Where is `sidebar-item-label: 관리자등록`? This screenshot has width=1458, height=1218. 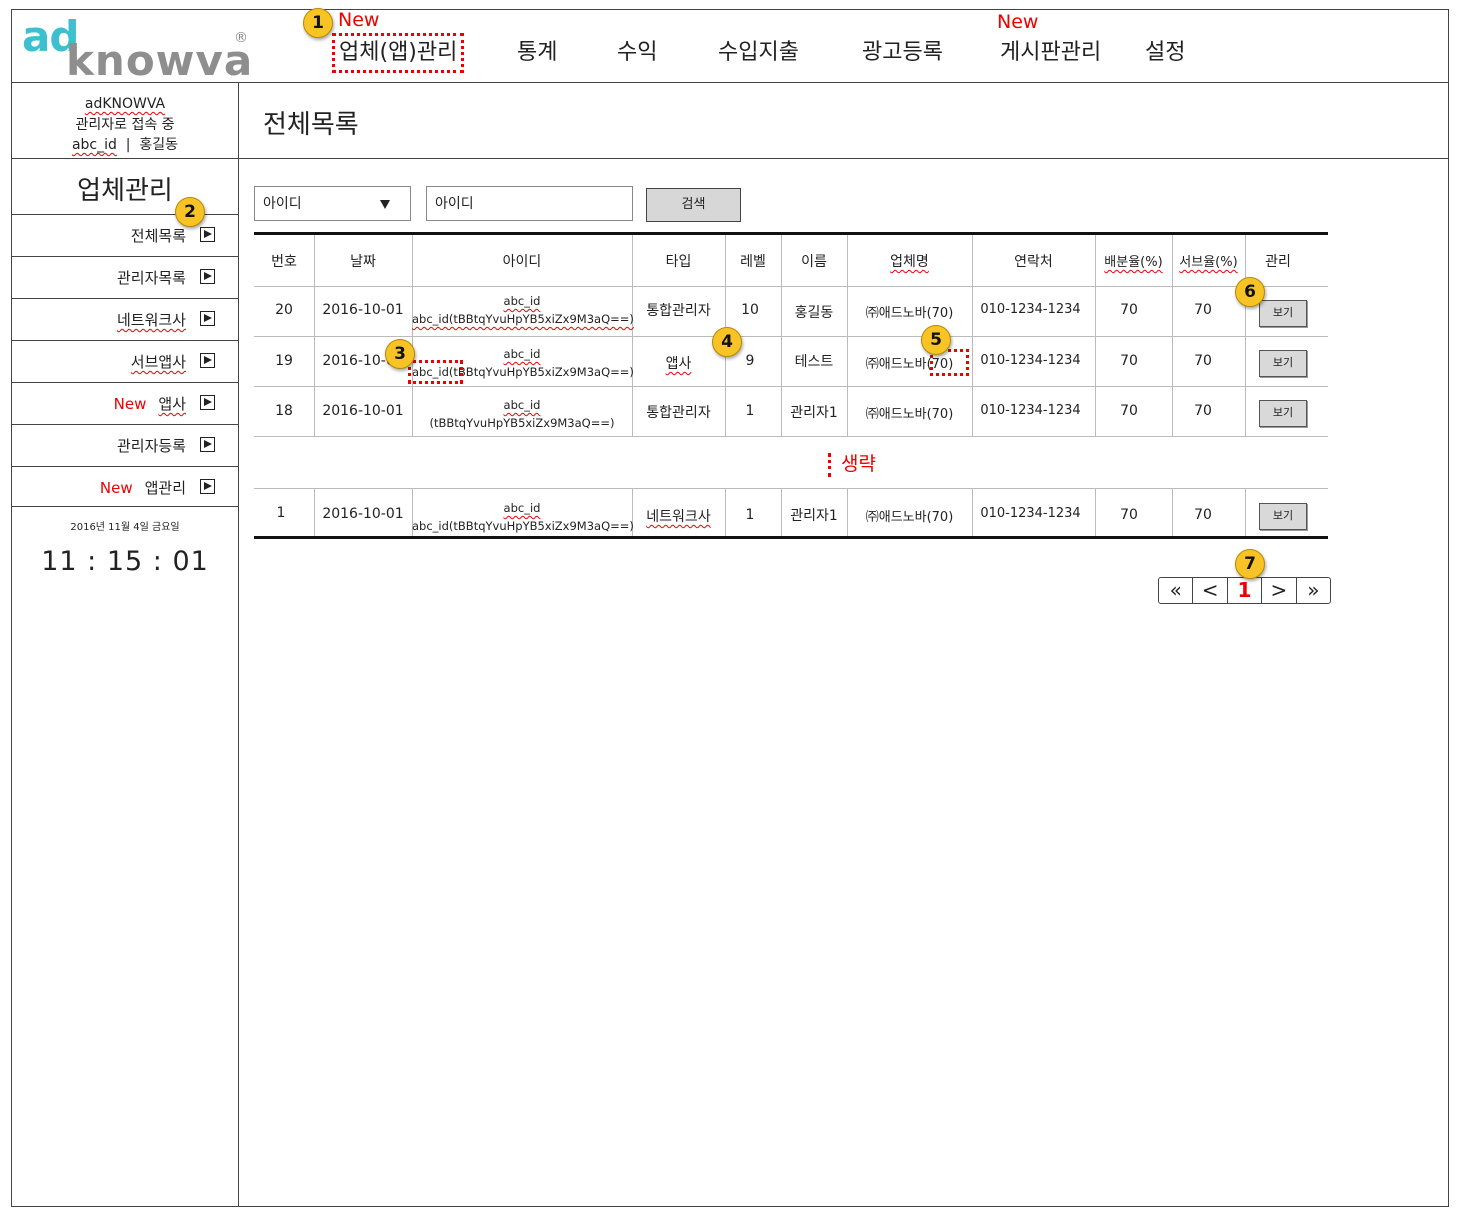
sidebar-item-label: 관리자등록 is located at coordinates (151, 446).